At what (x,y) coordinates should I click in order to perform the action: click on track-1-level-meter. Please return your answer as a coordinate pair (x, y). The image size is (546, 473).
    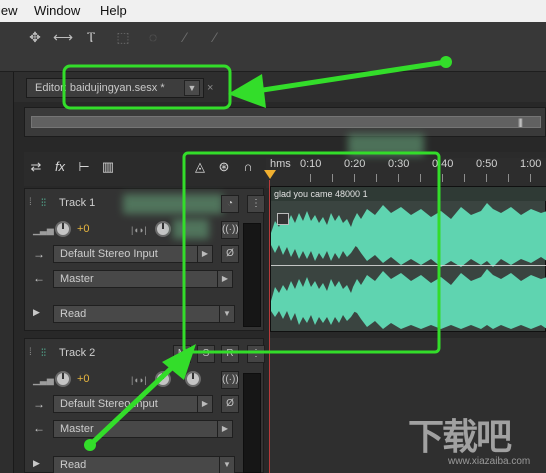
    Looking at the image, I should click on (252, 275).